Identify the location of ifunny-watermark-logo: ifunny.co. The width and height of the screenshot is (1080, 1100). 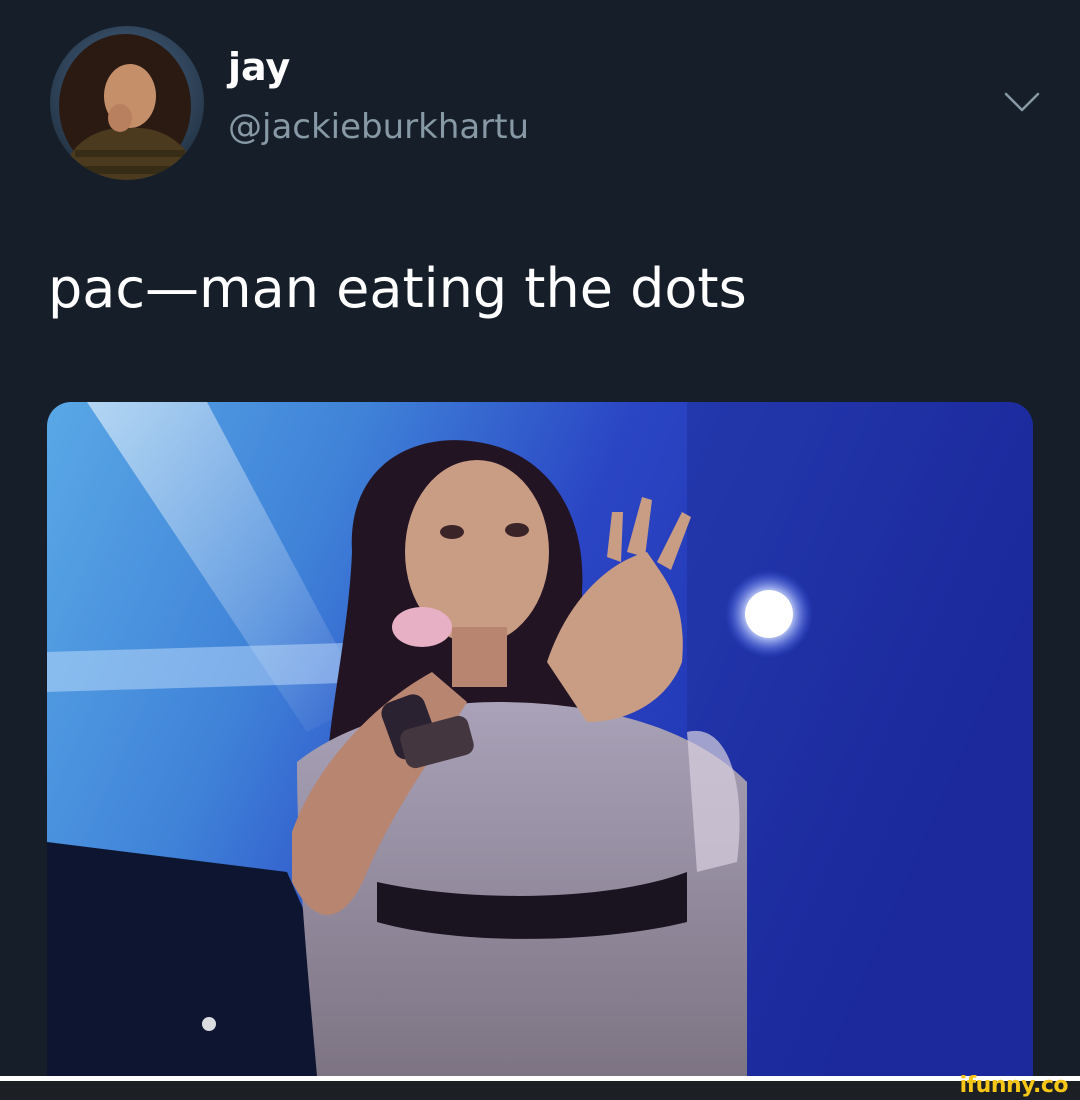
(1014, 1085).